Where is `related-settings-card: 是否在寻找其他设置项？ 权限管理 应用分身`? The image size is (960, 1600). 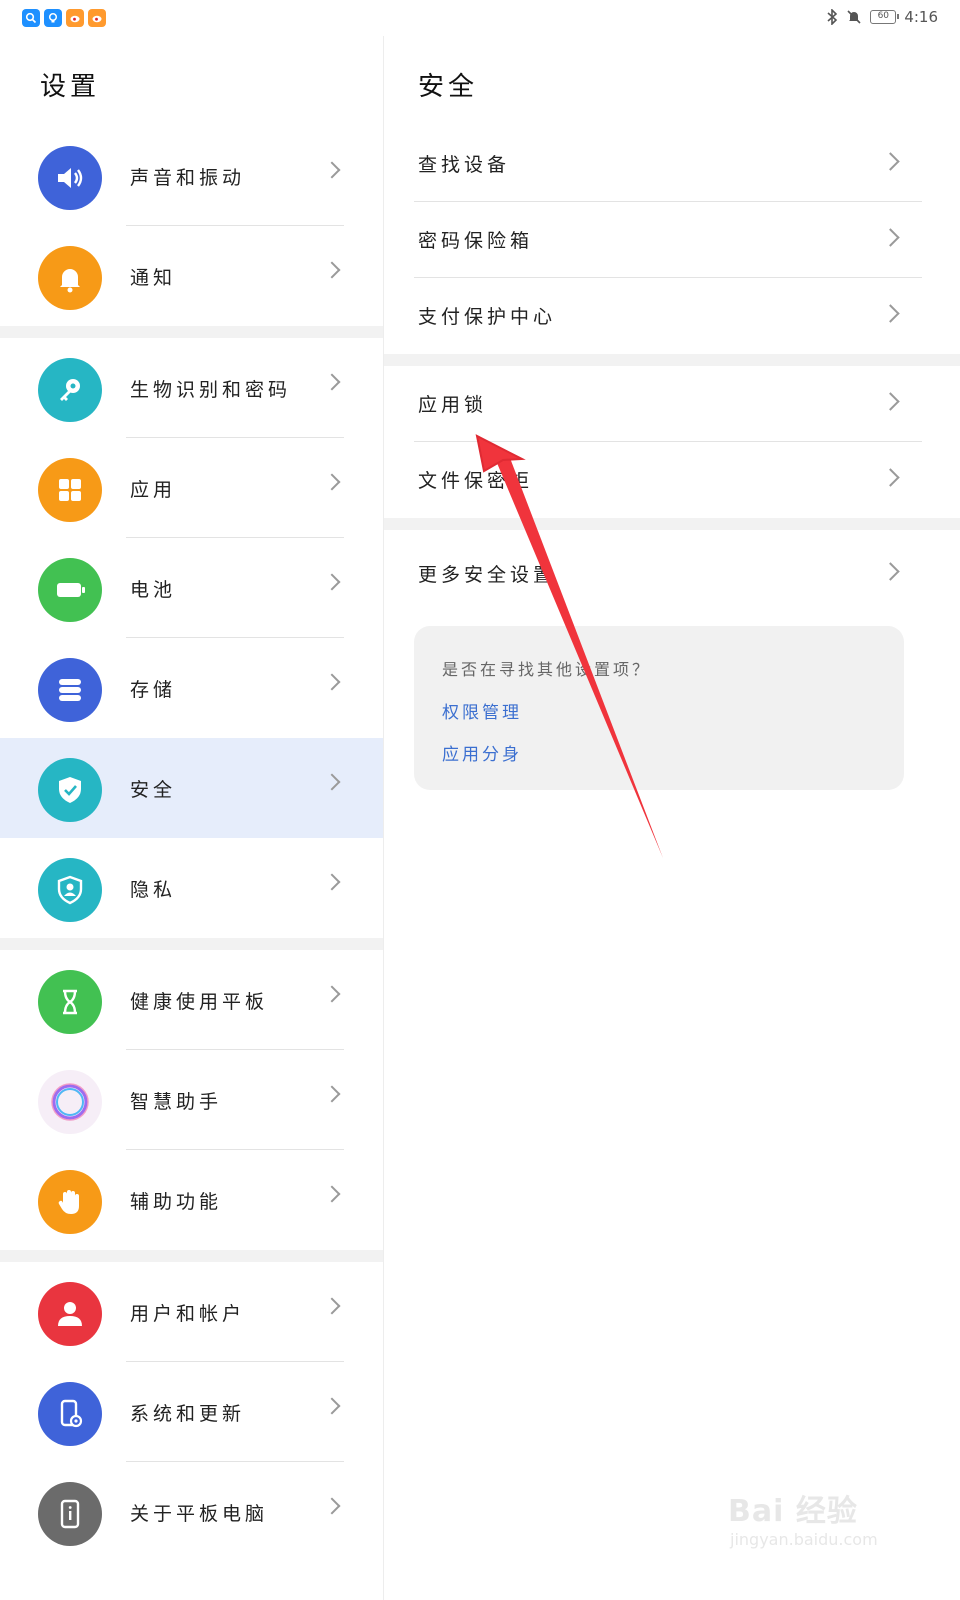 related-settings-card: 是否在寻找其他设置项？ 权限管理 应用分身 is located at coordinates (659, 708).